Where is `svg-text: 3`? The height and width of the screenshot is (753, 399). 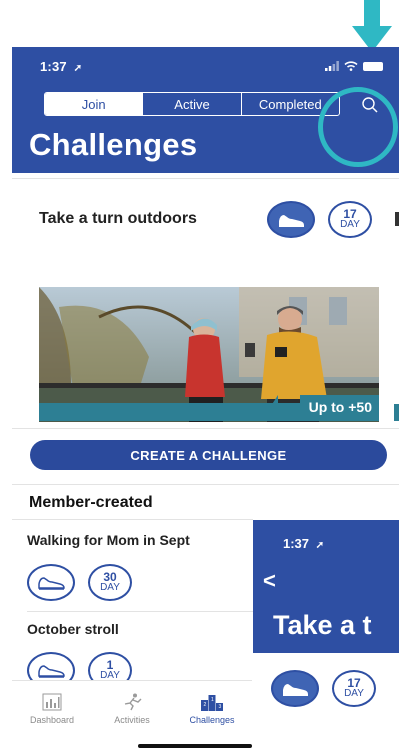 svg-text: 3 is located at coordinates (220, 707).